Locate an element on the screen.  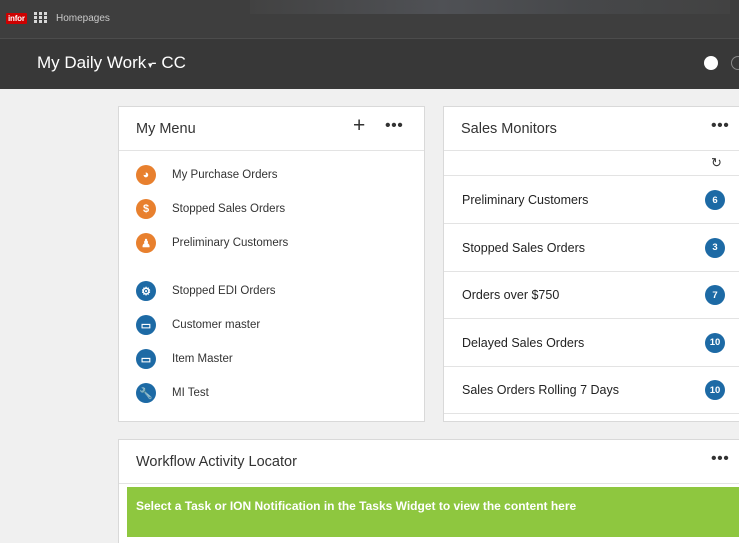
menu-item-label: My Purchase Orders is located at coordinates (225, 175).